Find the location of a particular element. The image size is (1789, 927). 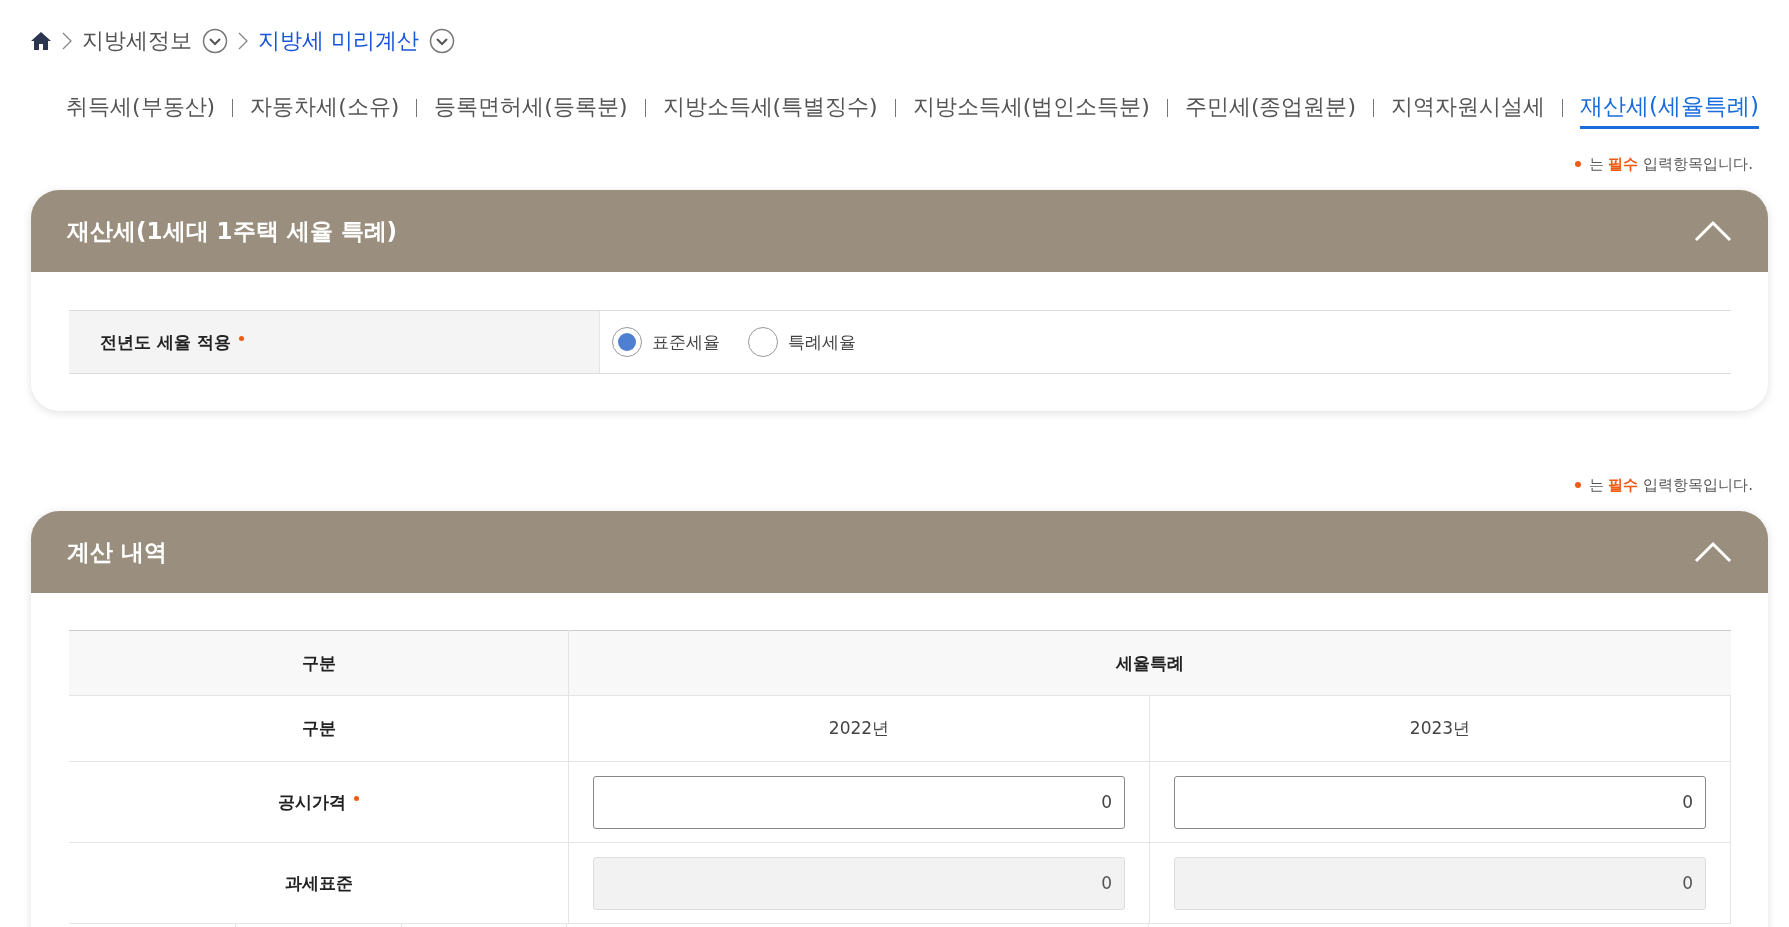

tab: 재산세(세율특례) is located at coordinates (1669, 108).